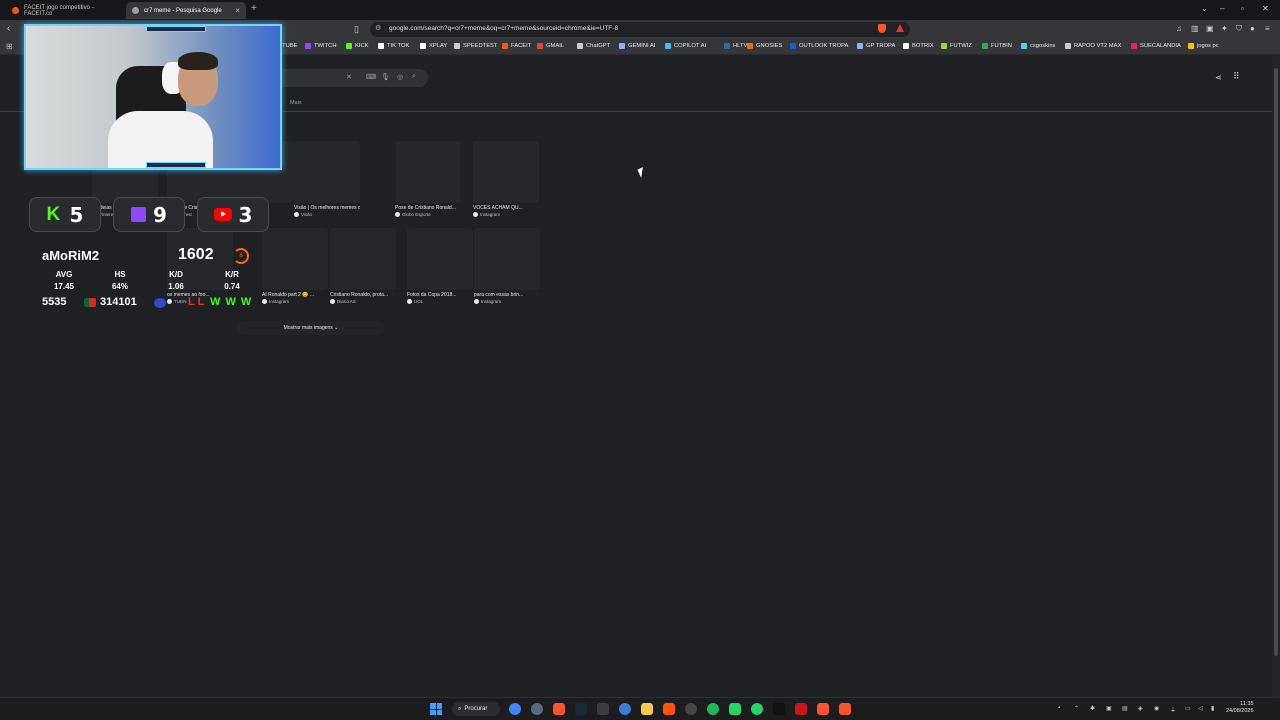 The width and height of the screenshot is (1280, 720). I want to click on battery-icon: ▮, so click(1212, 708).